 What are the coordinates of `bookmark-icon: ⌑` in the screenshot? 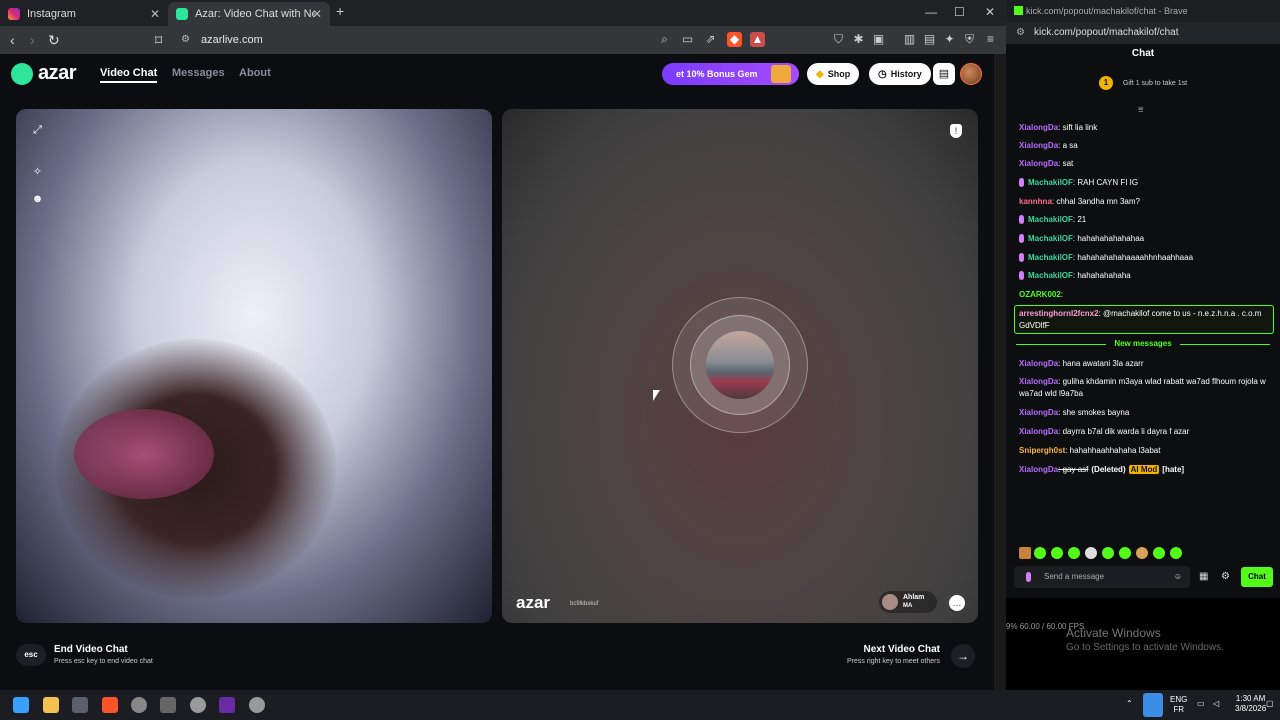 It's located at (158, 40).